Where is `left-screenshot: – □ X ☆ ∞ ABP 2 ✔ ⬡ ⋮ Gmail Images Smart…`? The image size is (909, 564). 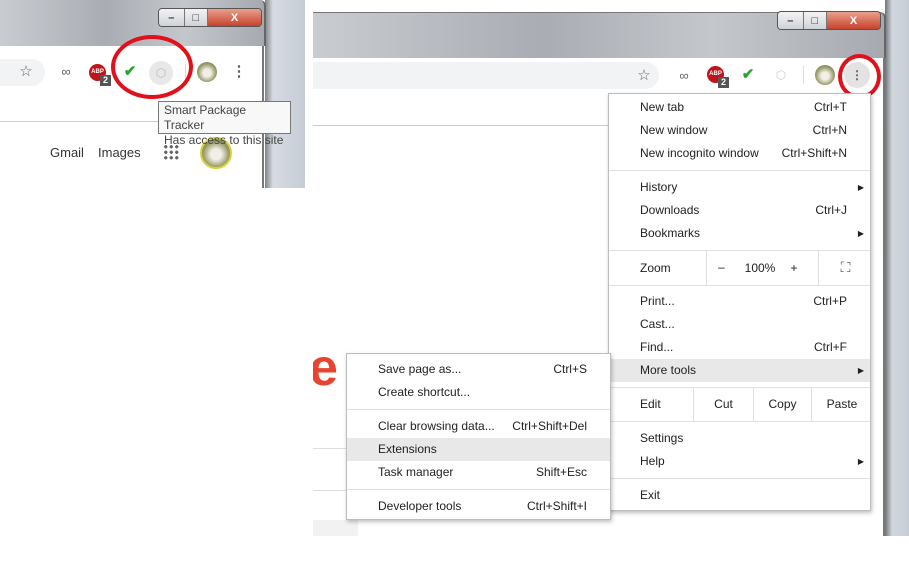
left-screenshot: – □ X ☆ ∞ ABP 2 ✔ ⬡ ⋮ Gmail Images Smart… is located at coordinates (152, 94).